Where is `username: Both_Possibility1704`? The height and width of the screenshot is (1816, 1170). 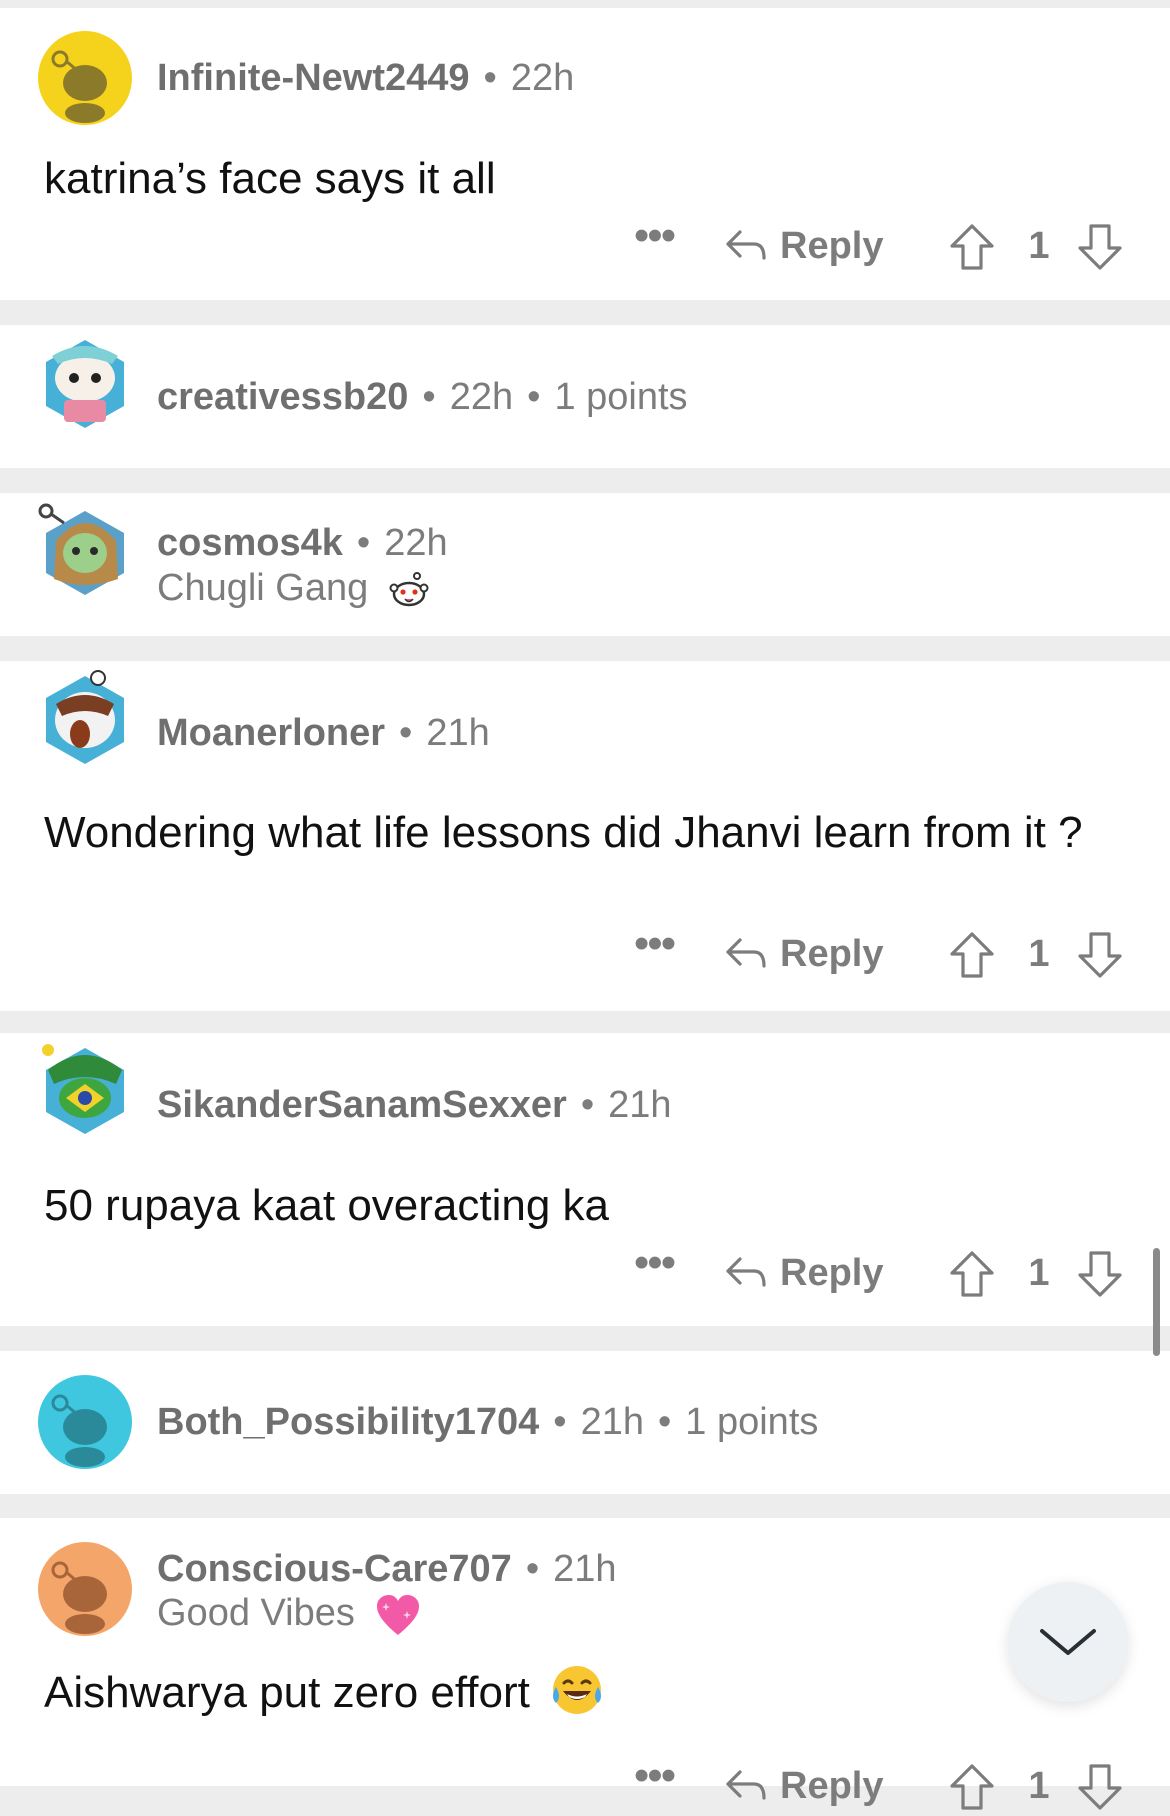 username: Both_Possibility1704 is located at coordinates (348, 1422).